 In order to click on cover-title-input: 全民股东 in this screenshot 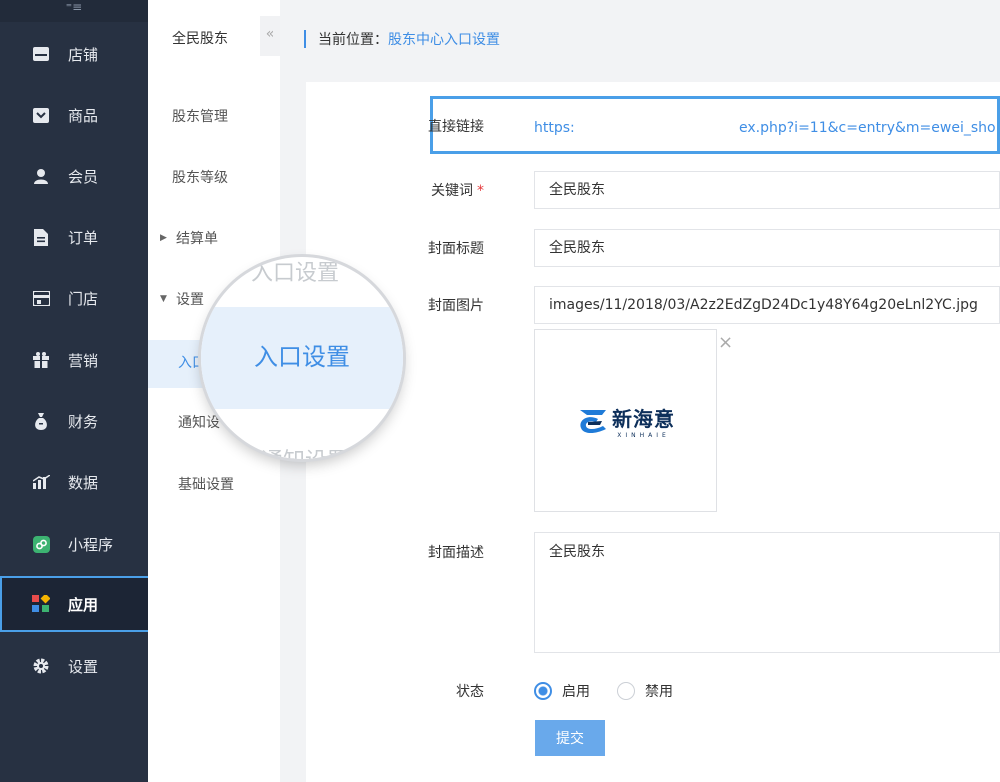, I will do `click(767, 248)`.